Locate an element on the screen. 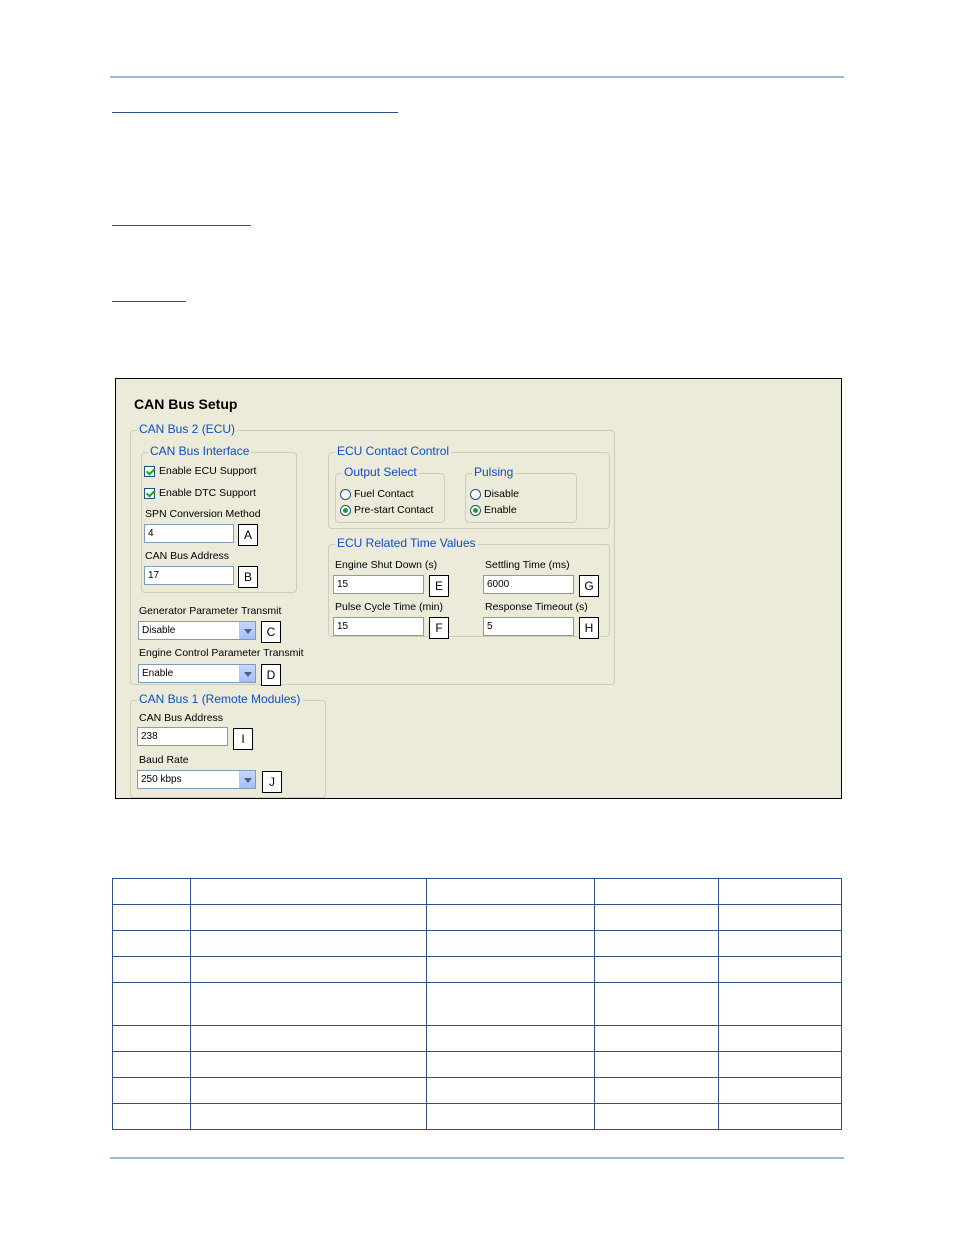 The width and height of the screenshot is (954, 1235). window-title: CAN Bus Setup is located at coordinates (186, 404).